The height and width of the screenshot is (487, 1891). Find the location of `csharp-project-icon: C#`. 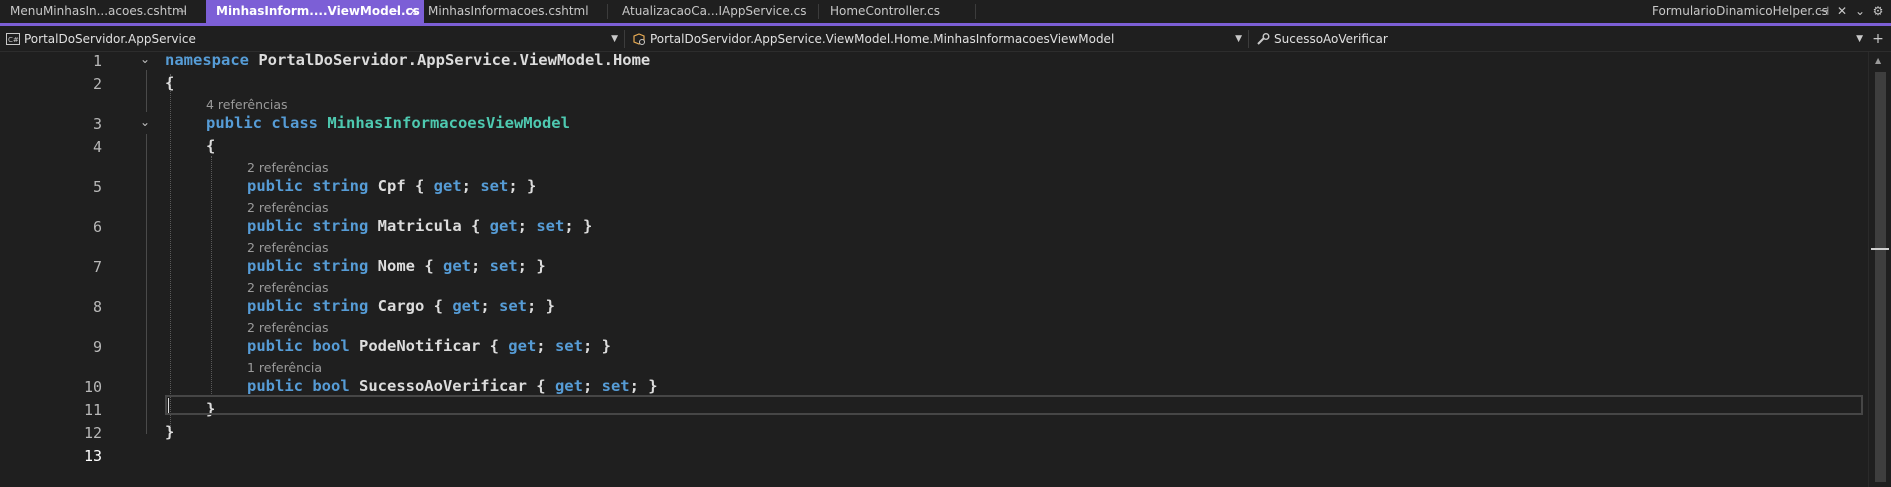

csharp-project-icon: C# is located at coordinates (13, 39).